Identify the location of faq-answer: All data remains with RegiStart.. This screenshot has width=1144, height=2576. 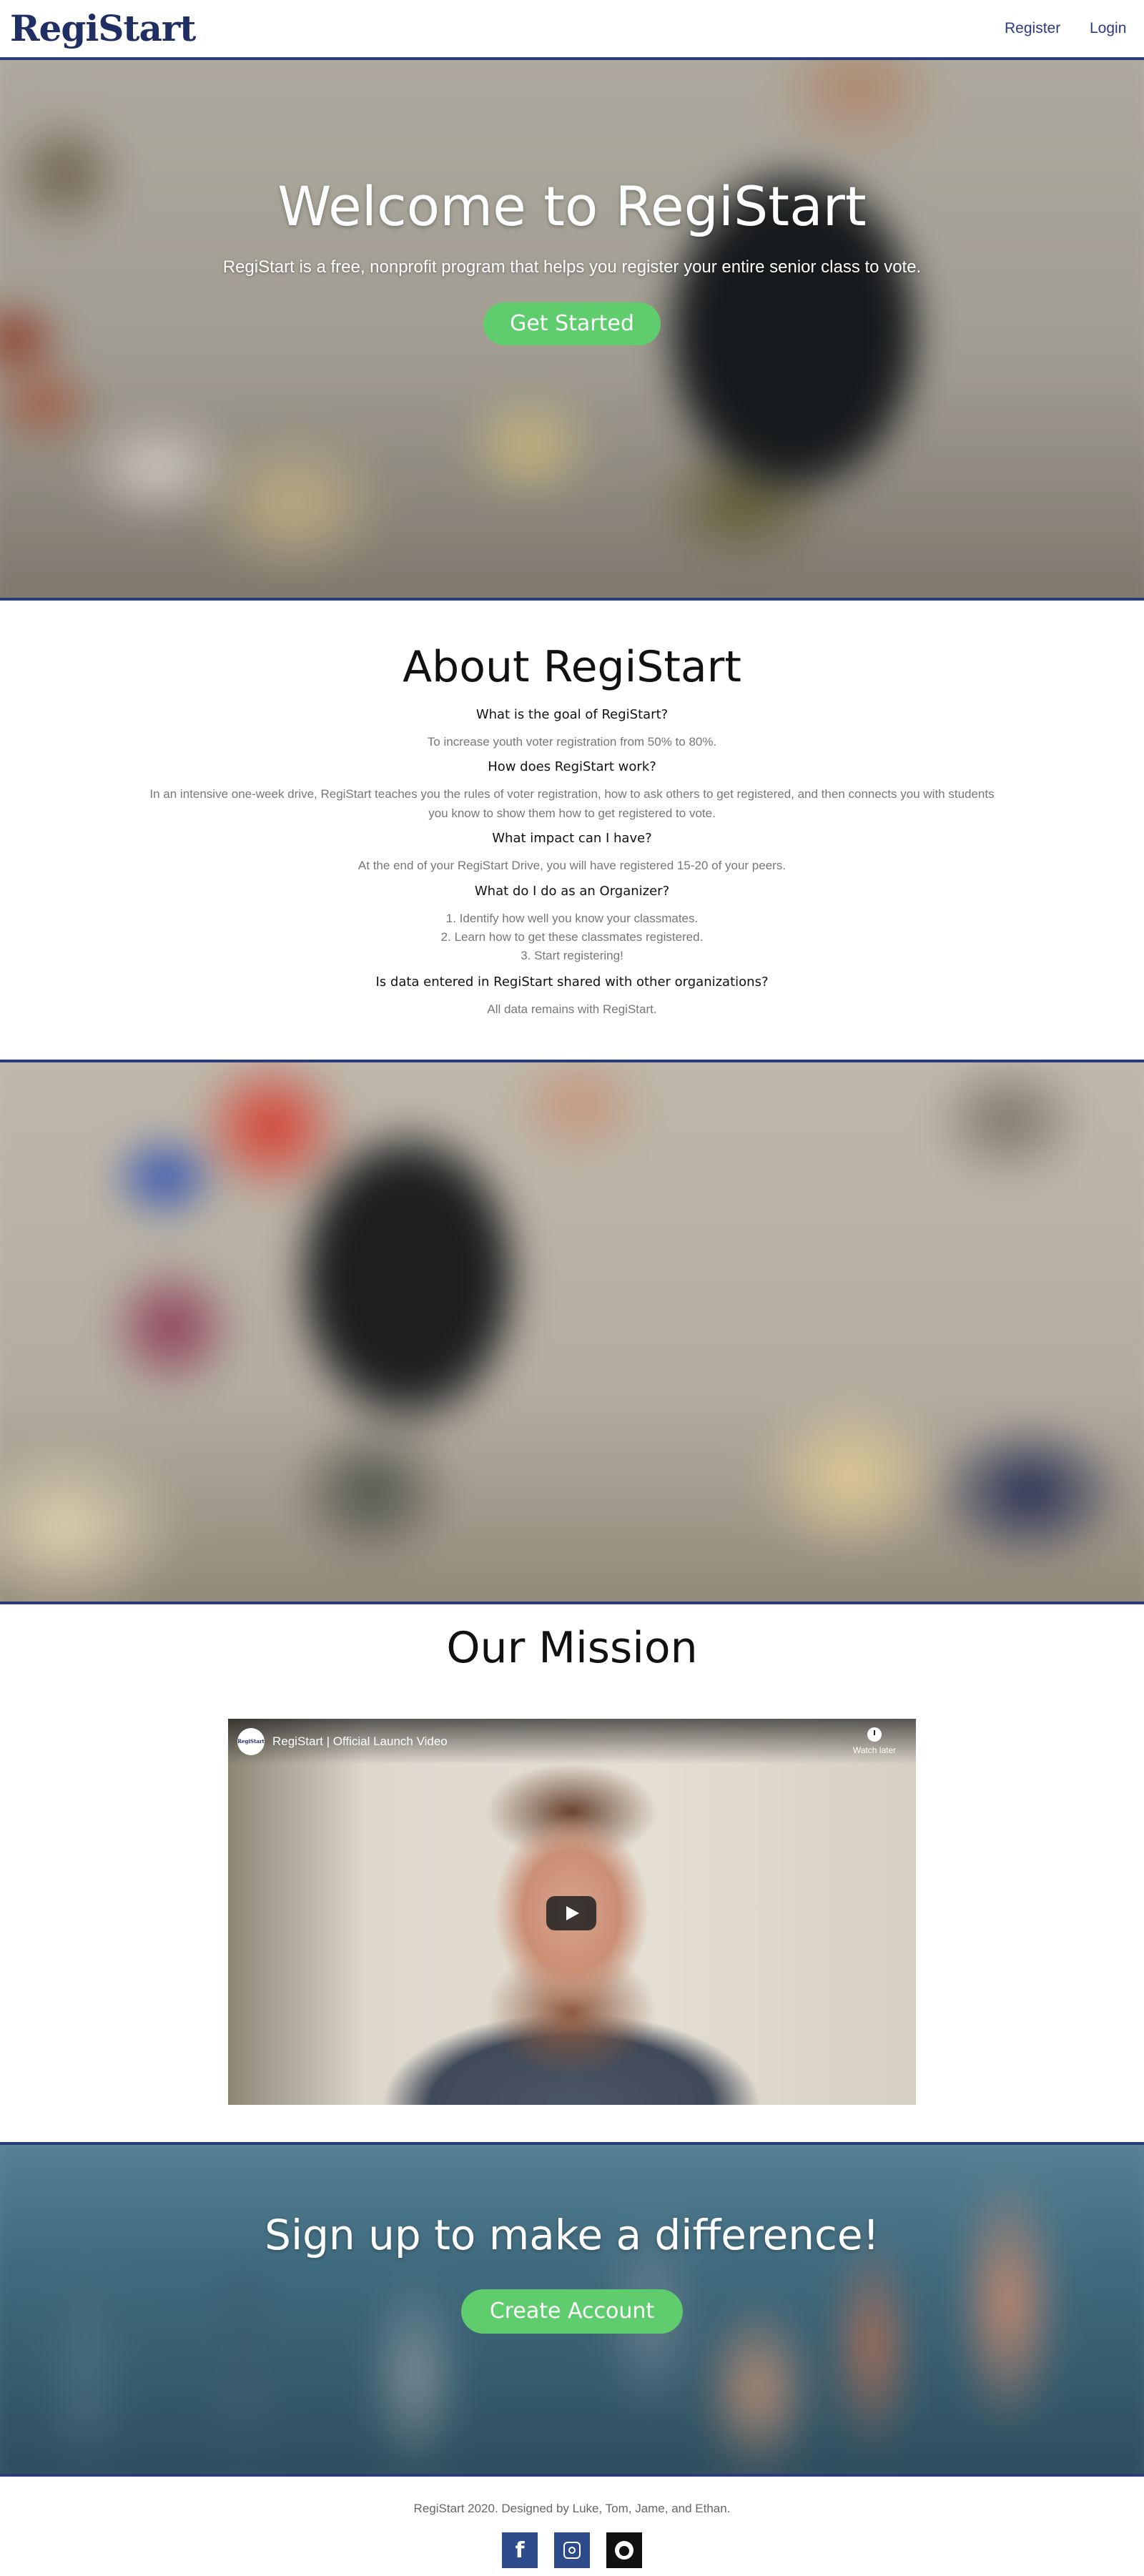
(572, 1009).